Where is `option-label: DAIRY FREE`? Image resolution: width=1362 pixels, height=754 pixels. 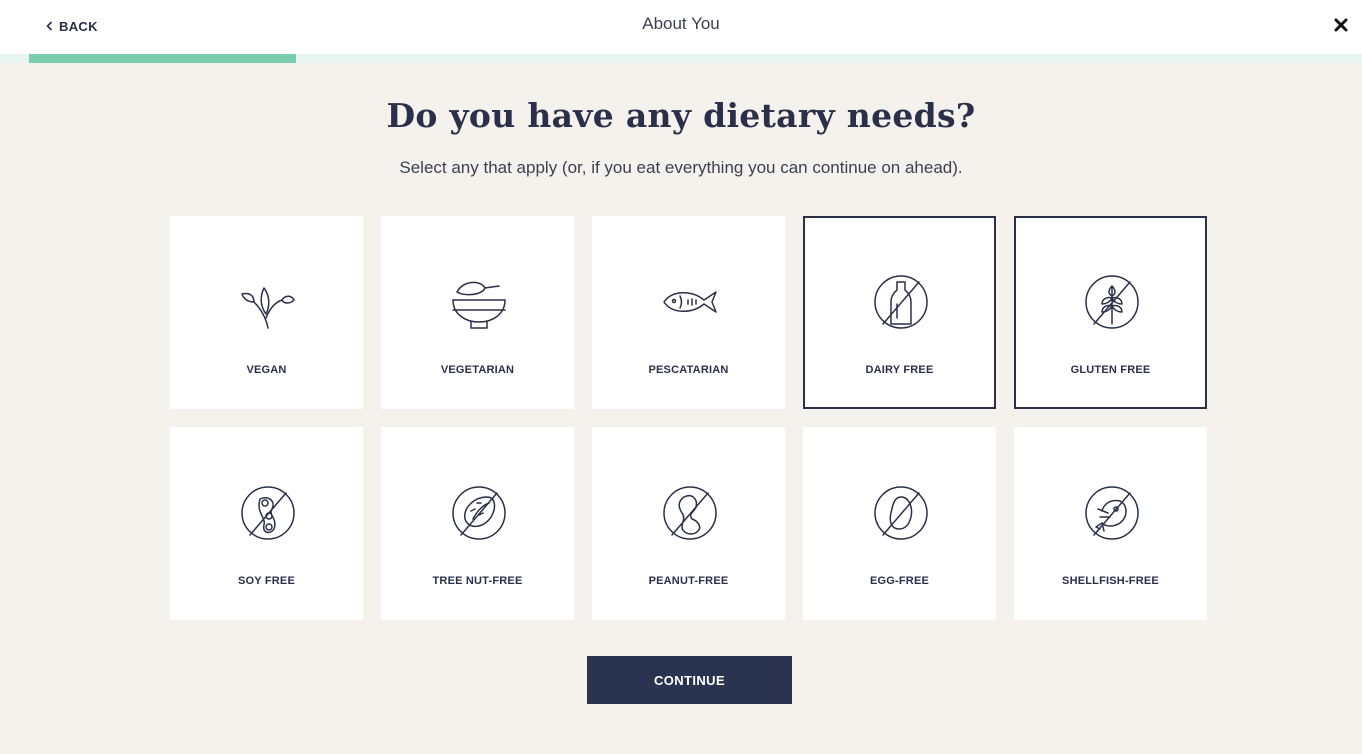 option-label: DAIRY FREE is located at coordinates (899, 370).